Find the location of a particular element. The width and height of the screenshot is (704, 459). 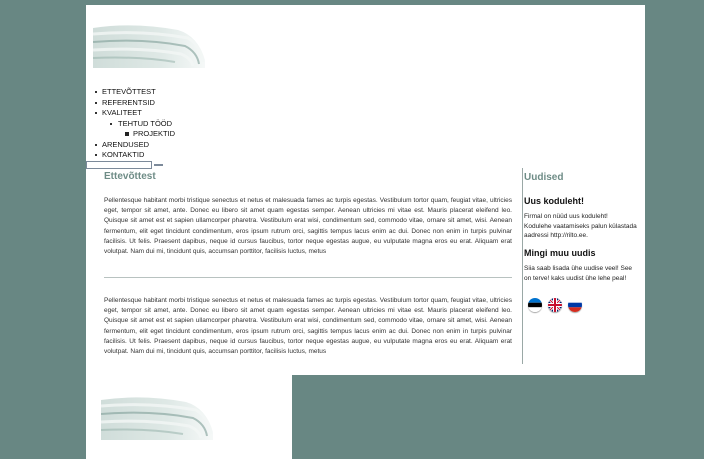

nav-subitem-tehtud-tood: TEHTUD TÖÖD is located at coordinates (135, 124).